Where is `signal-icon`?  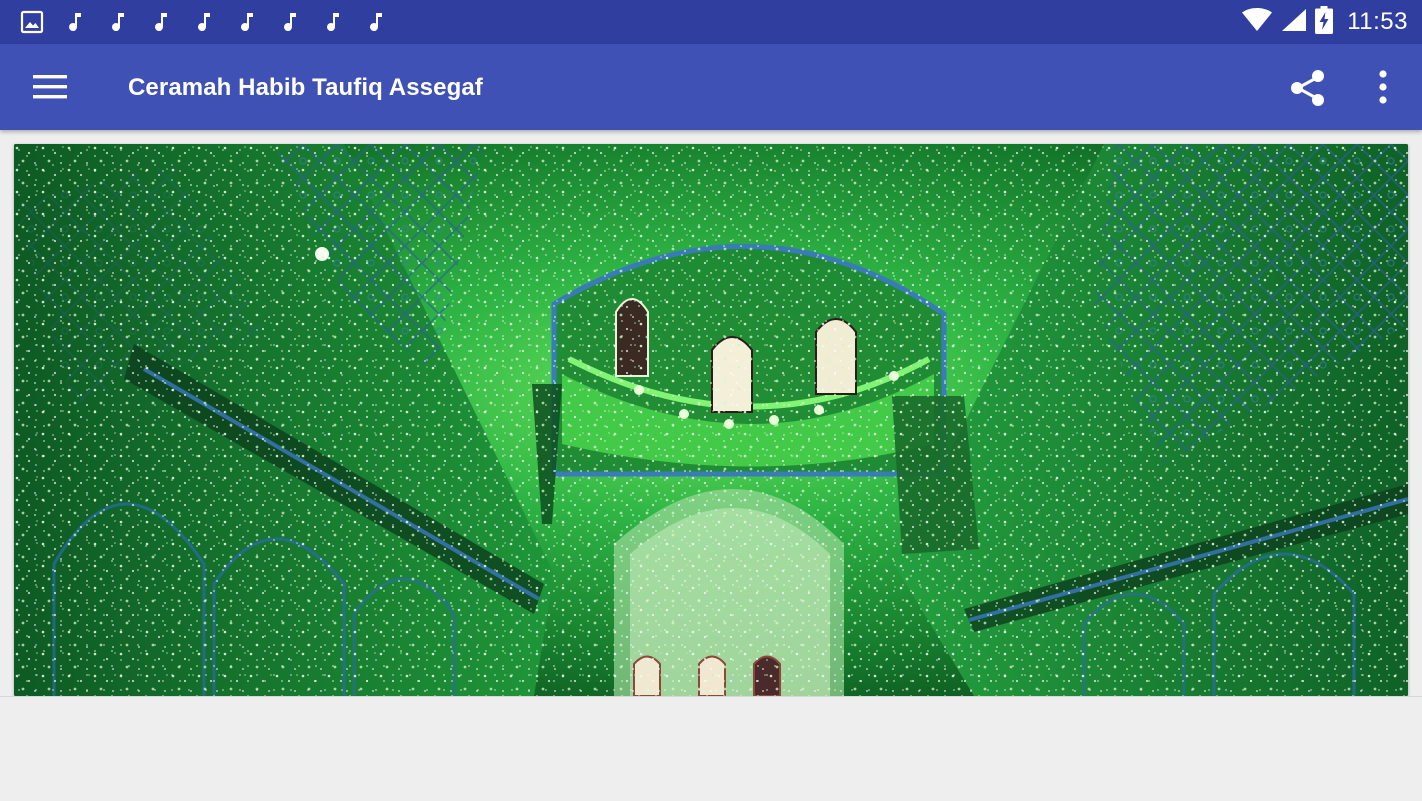 signal-icon is located at coordinates (1294, 22).